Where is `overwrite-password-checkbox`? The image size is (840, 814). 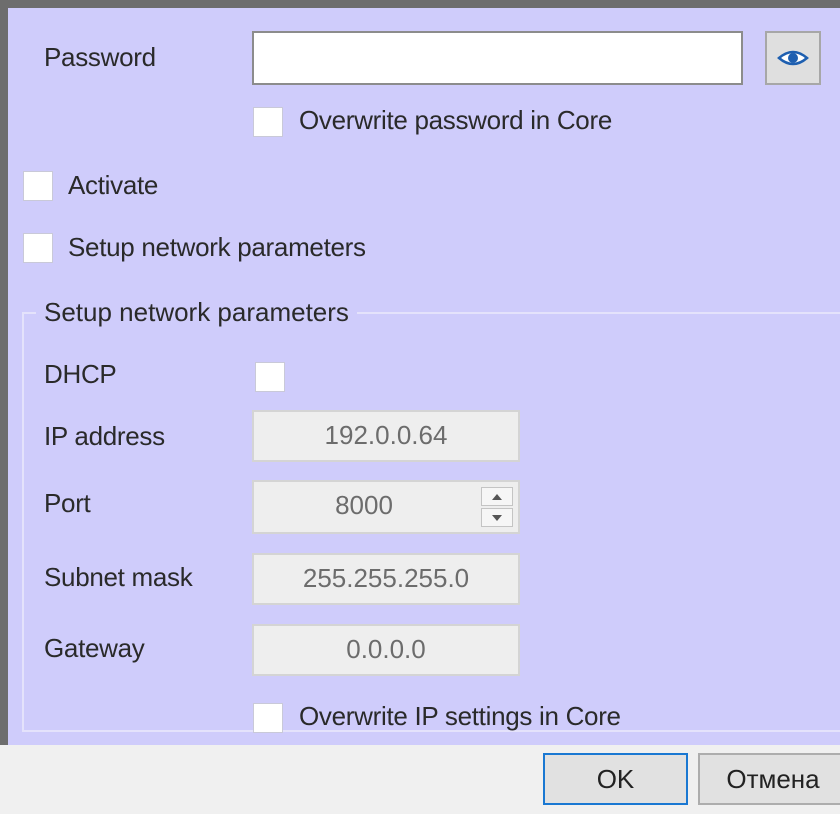 overwrite-password-checkbox is located at coordinates (268, 122).